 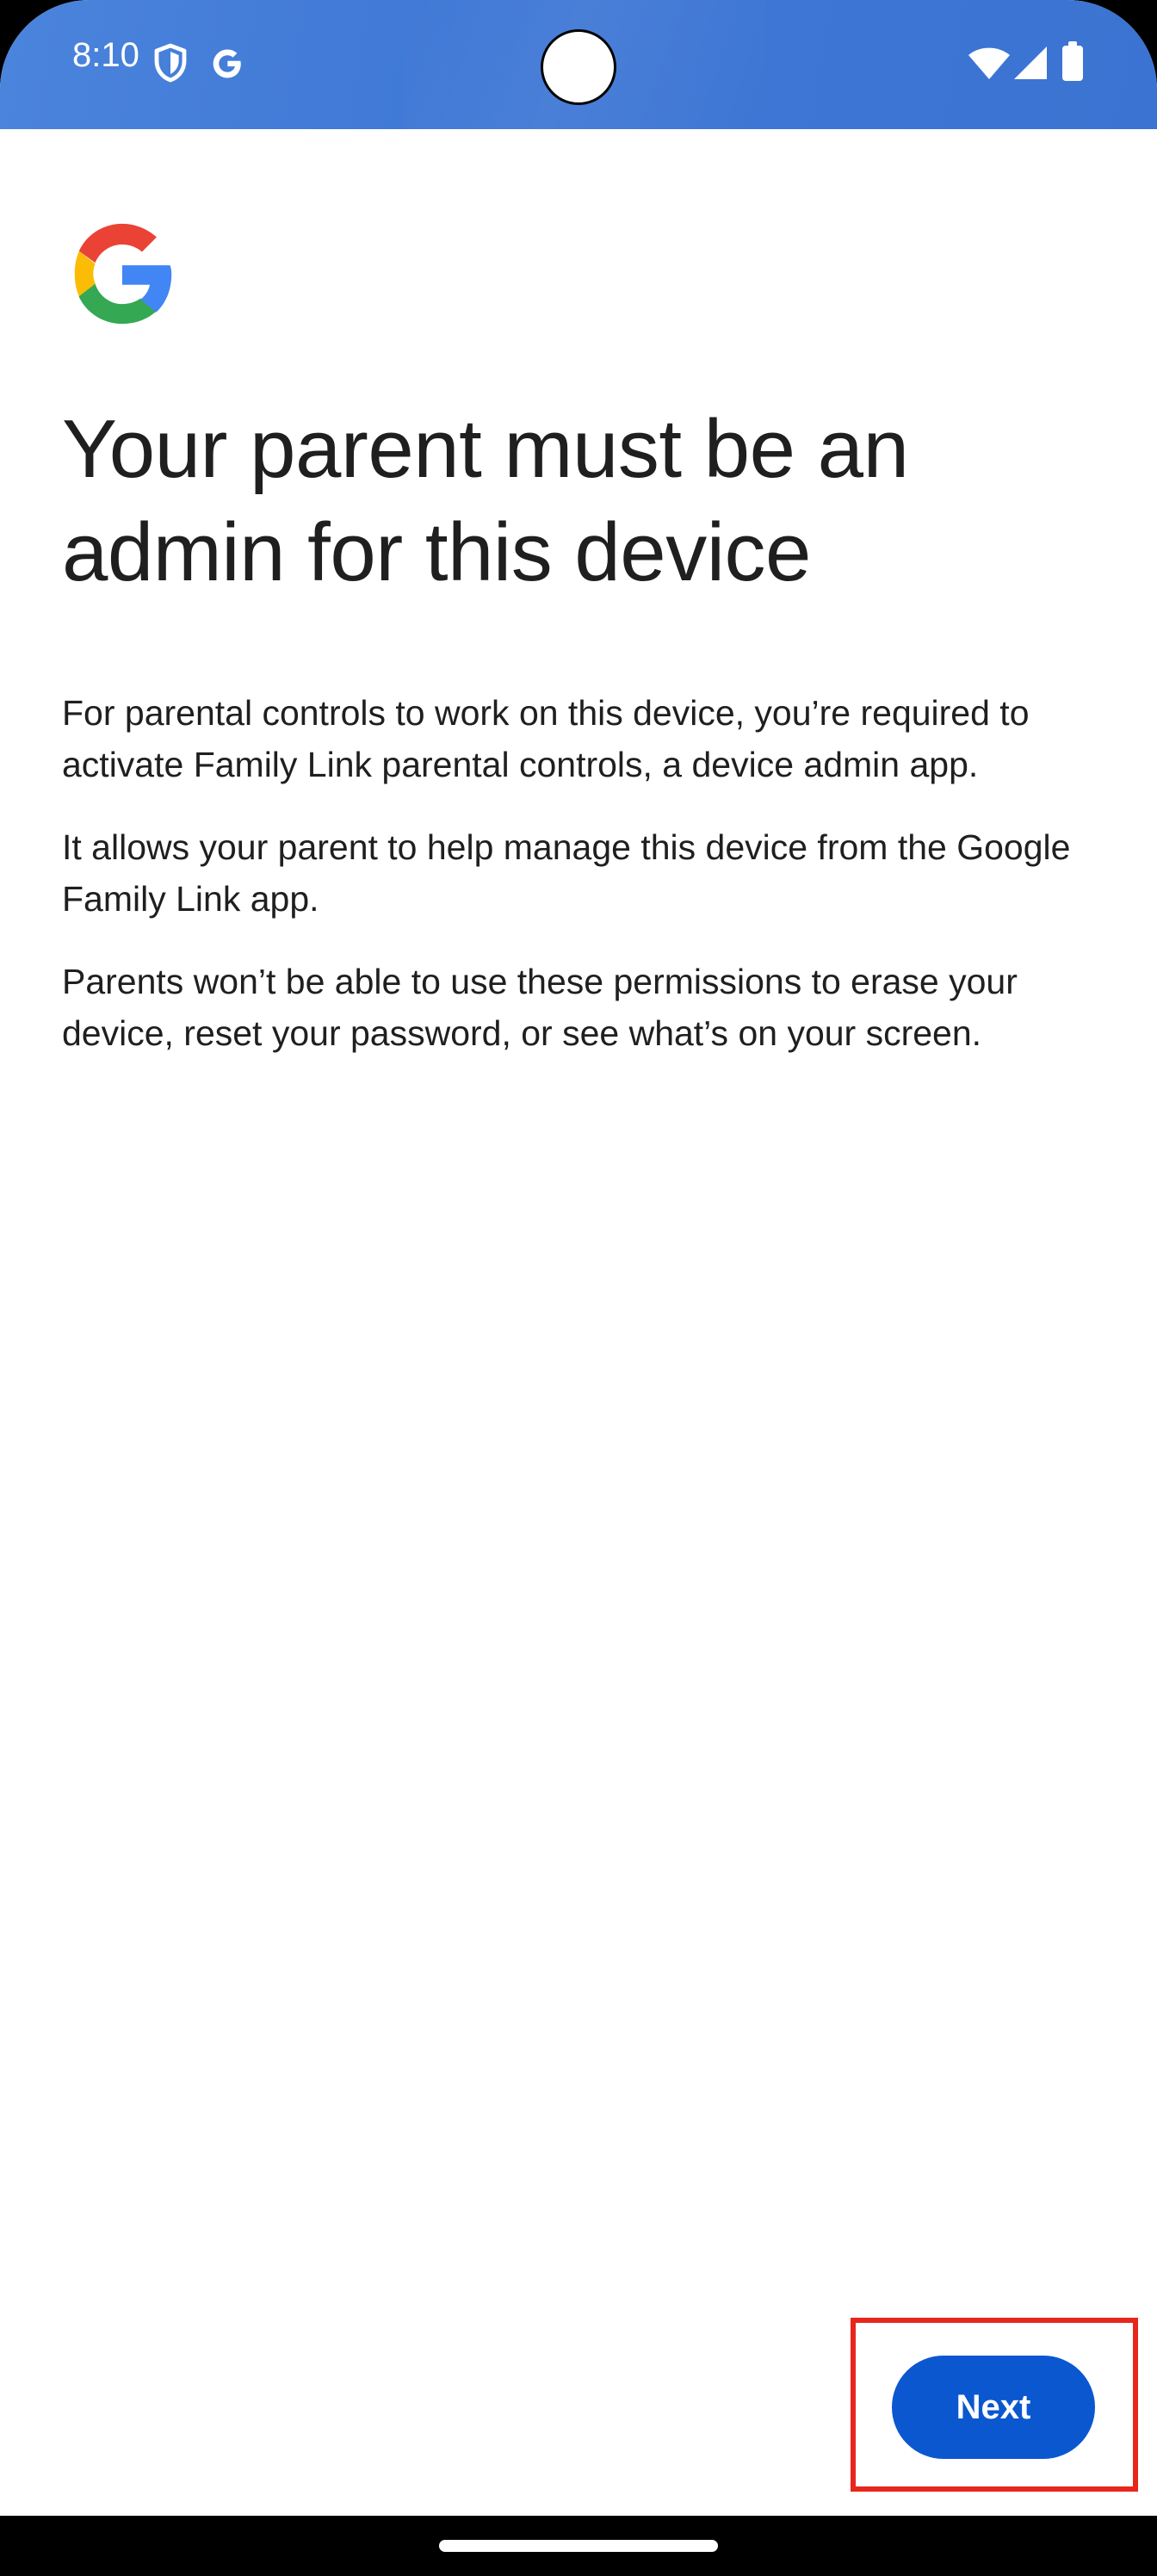 I want to click on camera-cutout, so click(x=579, y=67).